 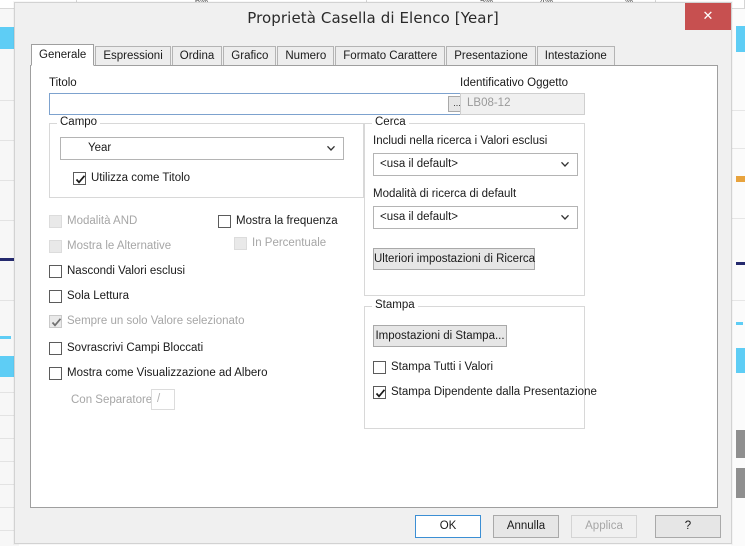 I want to click on tab-presentazione: Presentazione, so click(x=491, y=55).